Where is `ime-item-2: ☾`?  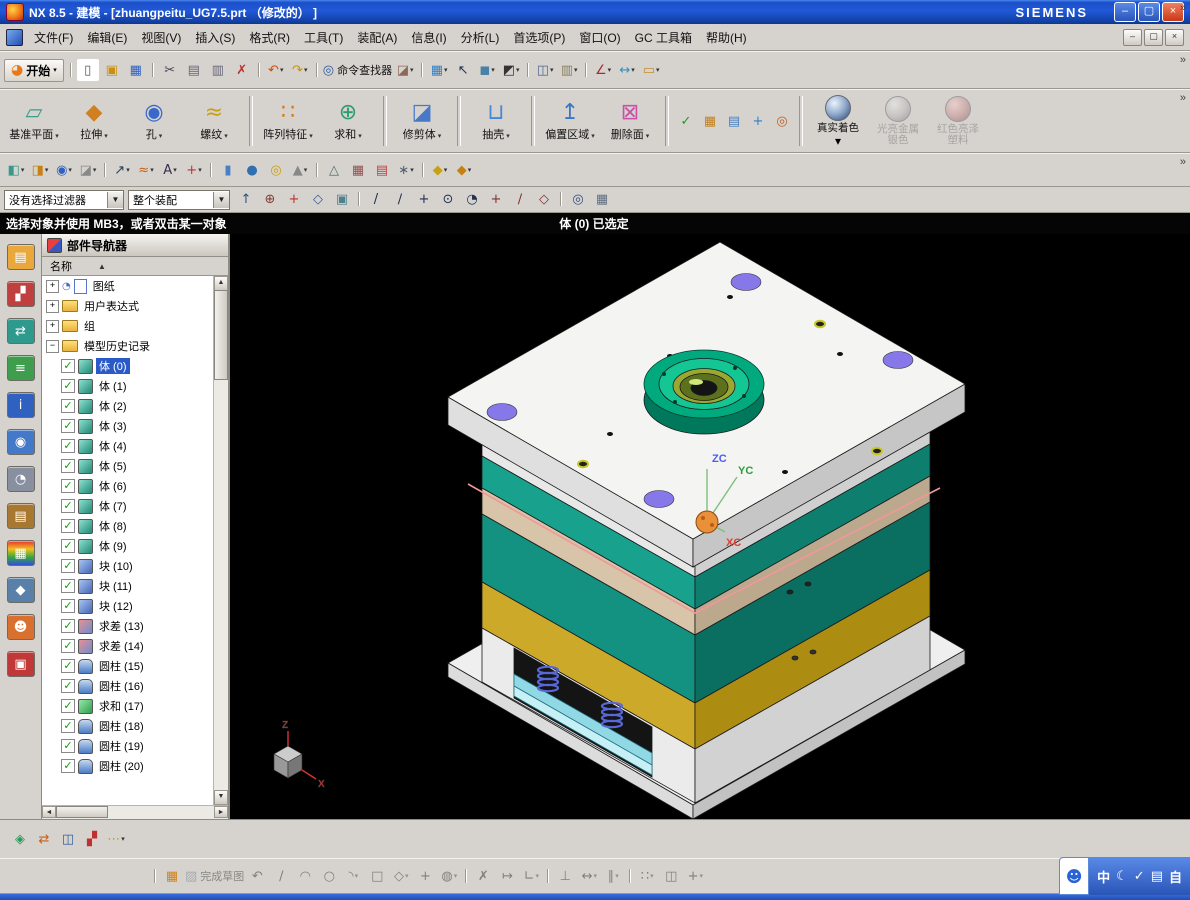
ime-item-2: ☾ is located at coordinates (1122, 876).